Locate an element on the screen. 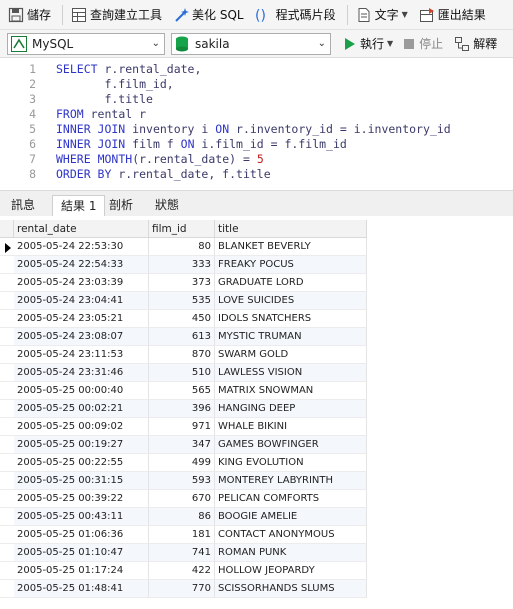 The width and height of the screenshot is (513, 609). film-id-cell: 770 is located at coordinates (182, 589).